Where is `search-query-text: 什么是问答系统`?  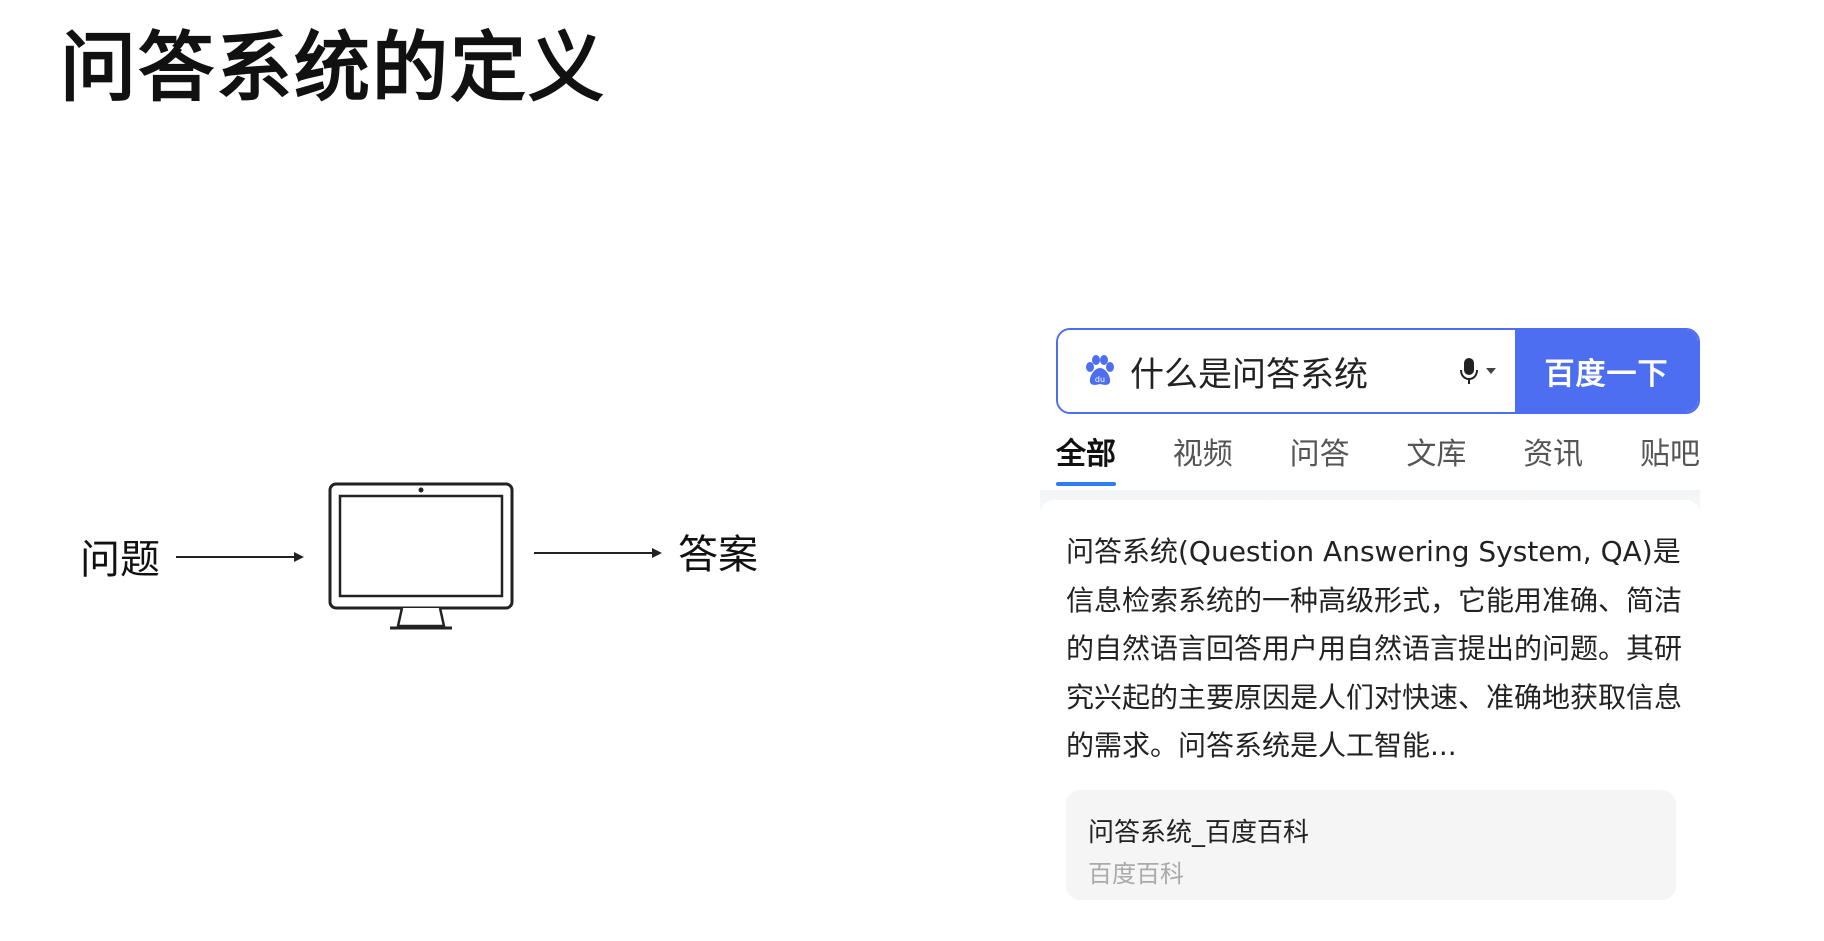 search-query-text: 什么是问答系统 is located at coordinates (1249, 374).